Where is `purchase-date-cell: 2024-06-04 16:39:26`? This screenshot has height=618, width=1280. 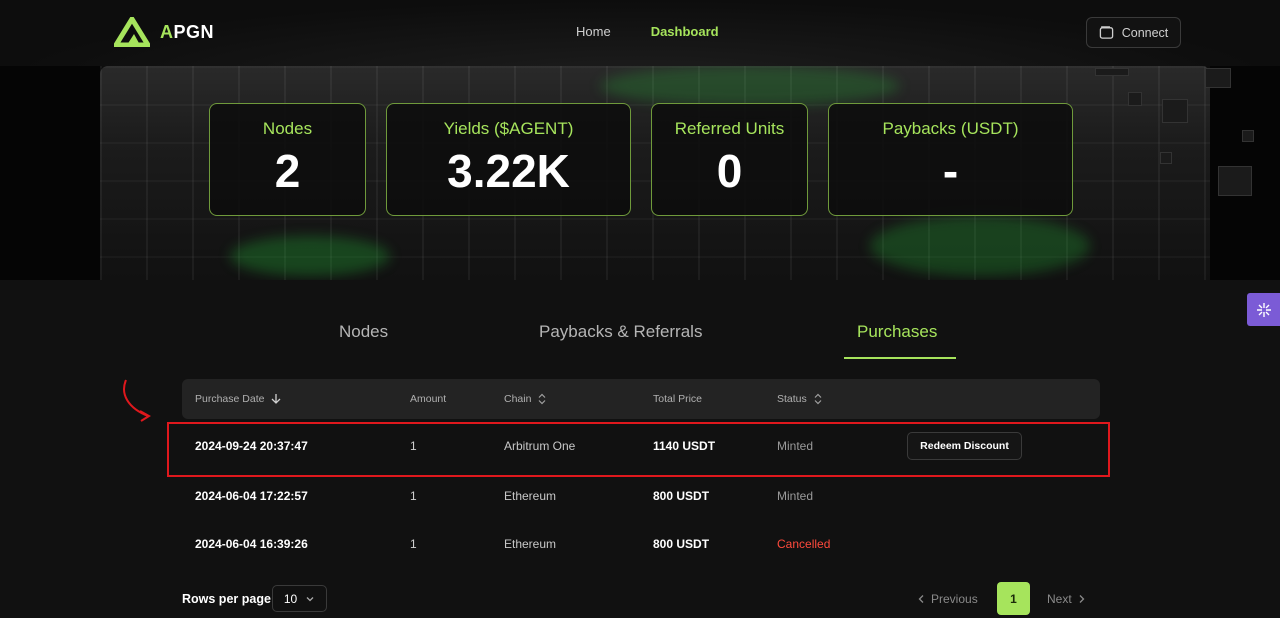 purchase-date-cell: 2024-06-04 16:39:26 is located at coordinates (251, 544).